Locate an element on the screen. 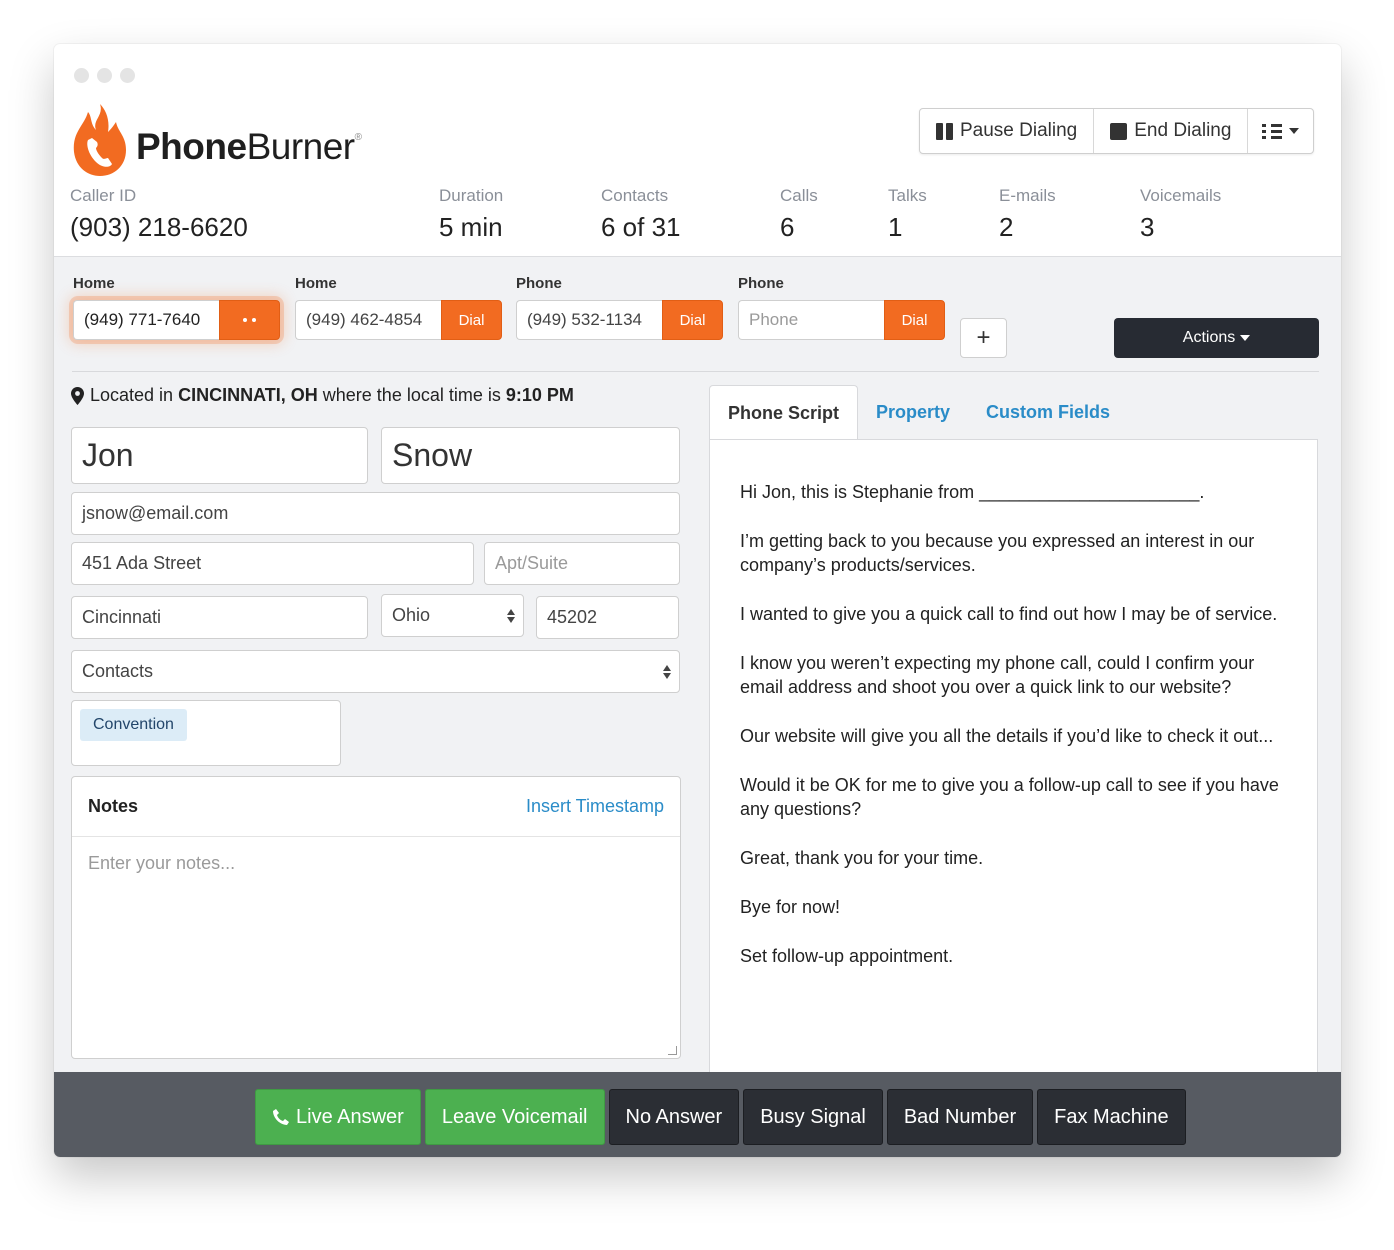 Image resolution: width=1394 pixels, height=1250 pixels. dial-button-2: Dial is located at coordinates (471, 320).